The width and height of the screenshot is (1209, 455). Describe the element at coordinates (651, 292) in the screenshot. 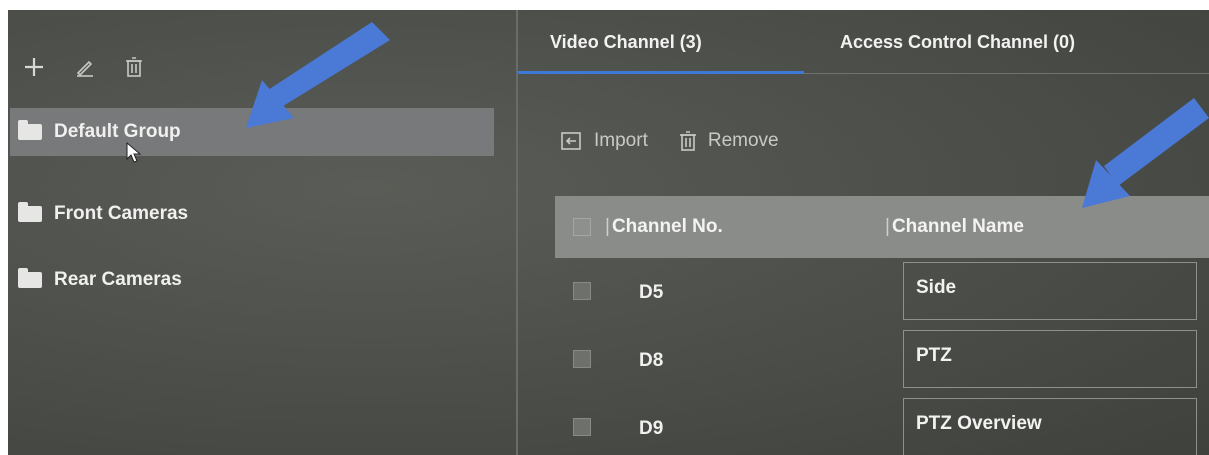

I see `channel-no: D5` at that location.